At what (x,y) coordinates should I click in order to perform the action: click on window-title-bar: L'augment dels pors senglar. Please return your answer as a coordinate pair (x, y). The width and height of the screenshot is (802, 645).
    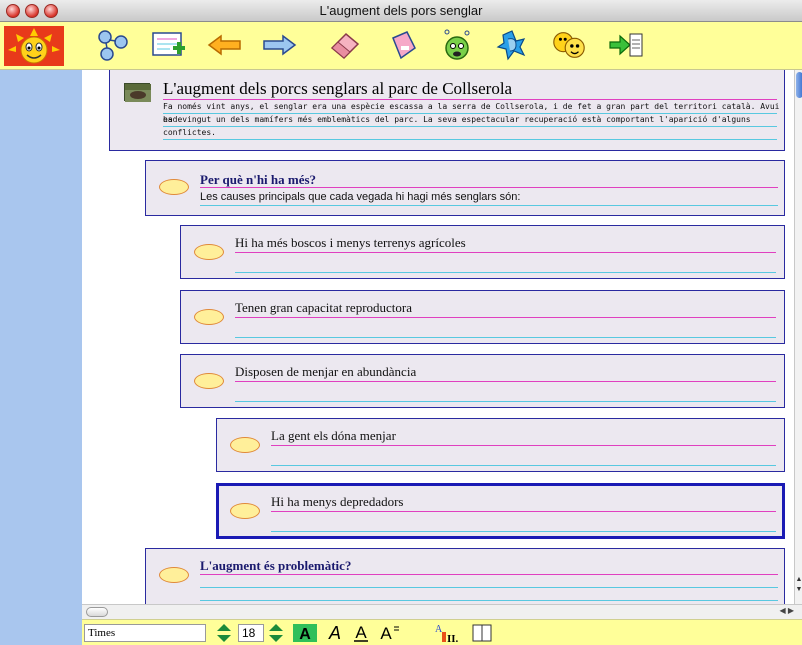
    Looking at the image, I should click on (401, 11).